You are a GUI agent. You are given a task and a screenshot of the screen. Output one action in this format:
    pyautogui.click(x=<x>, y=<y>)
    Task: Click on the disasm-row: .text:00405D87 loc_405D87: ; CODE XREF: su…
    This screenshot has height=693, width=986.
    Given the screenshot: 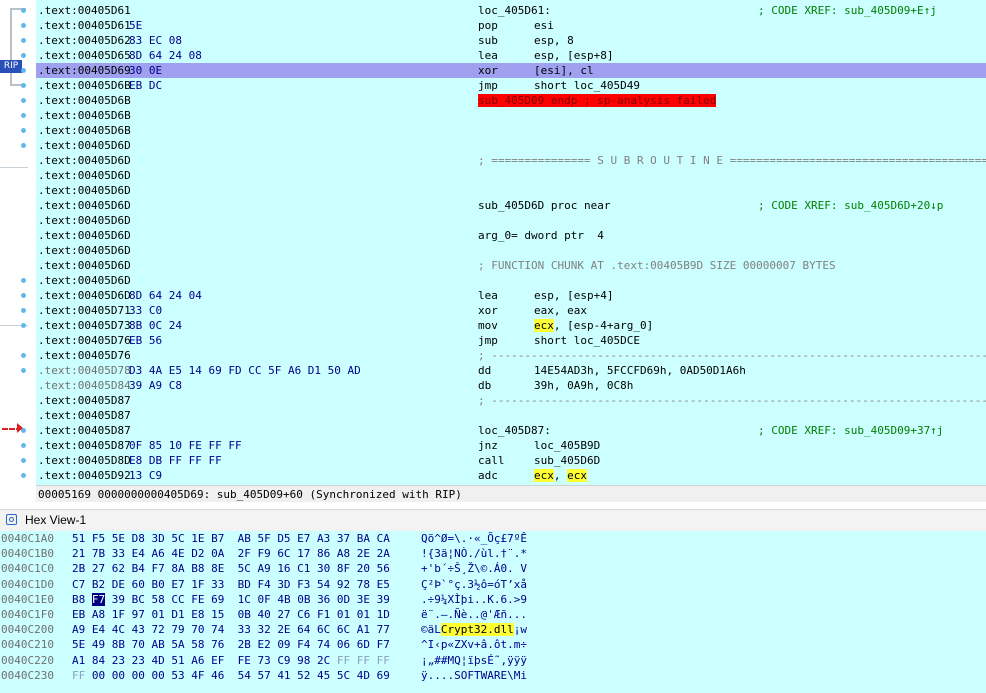 What is the action you would take?
    pyautogui.click(x=511, y=430)
    